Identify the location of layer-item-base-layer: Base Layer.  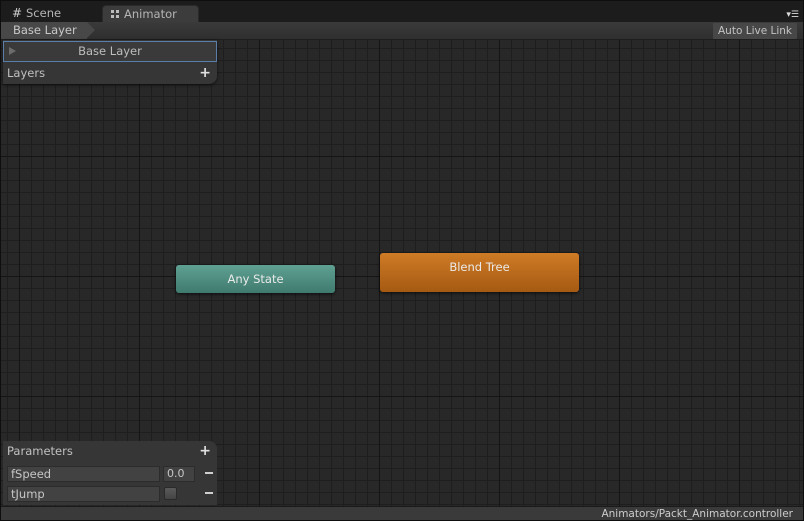
(110, 51).